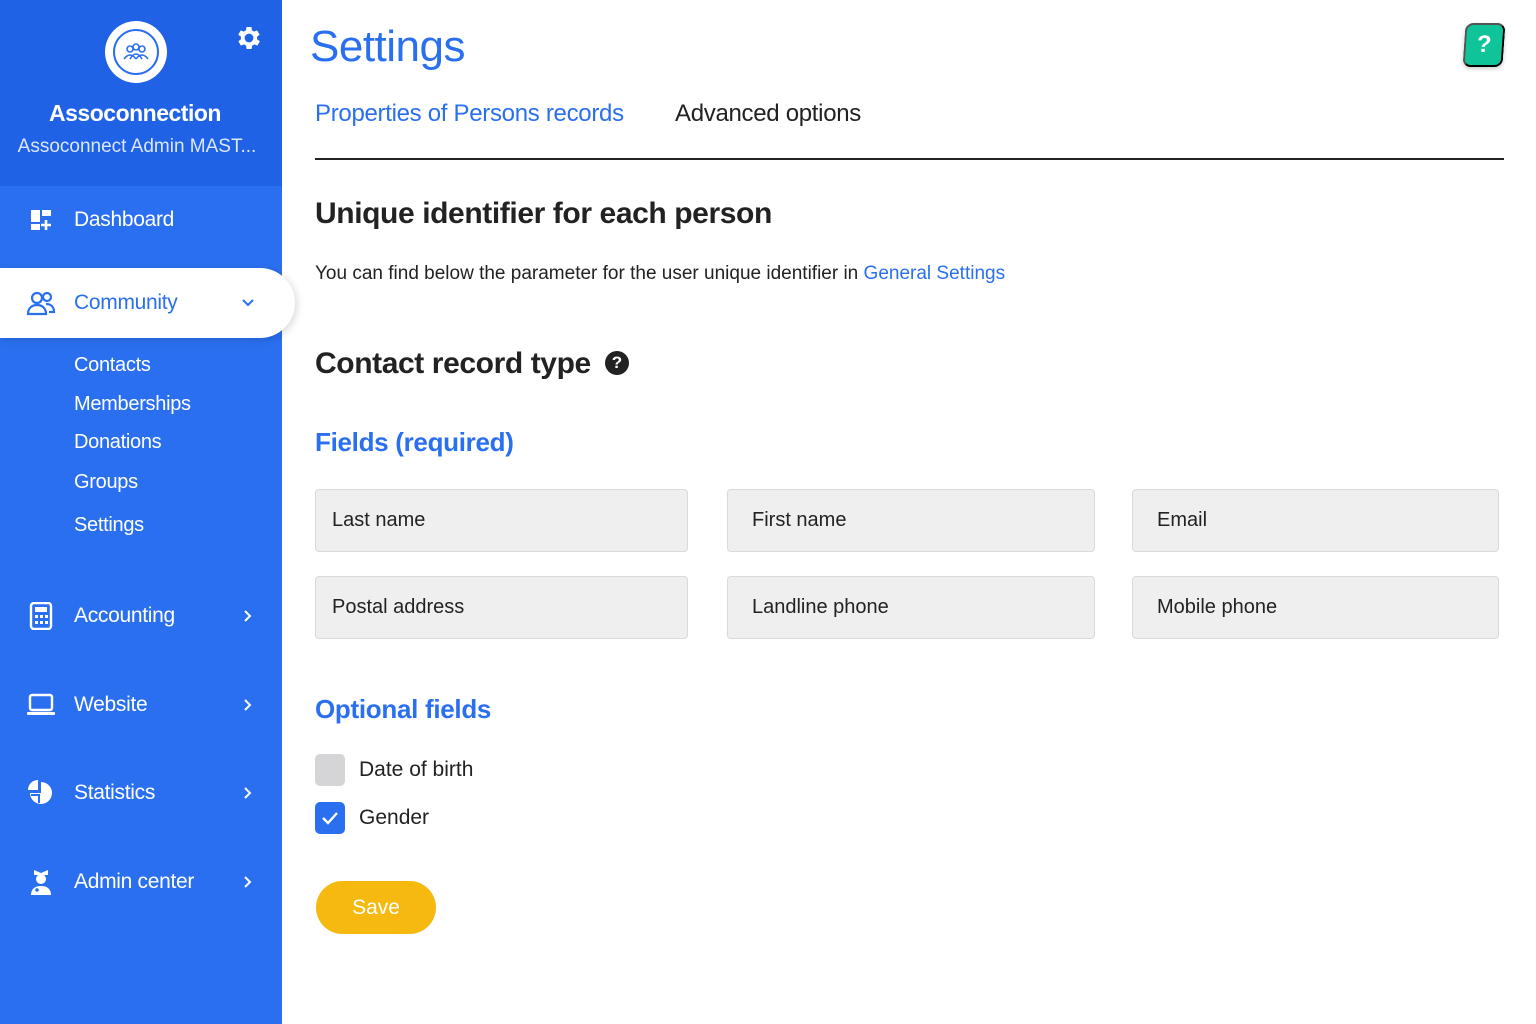 Image resolution: width=1536 pixels, height=1024 pixels. I want to click on field-postal-address: Postal address, so click(501, 607).